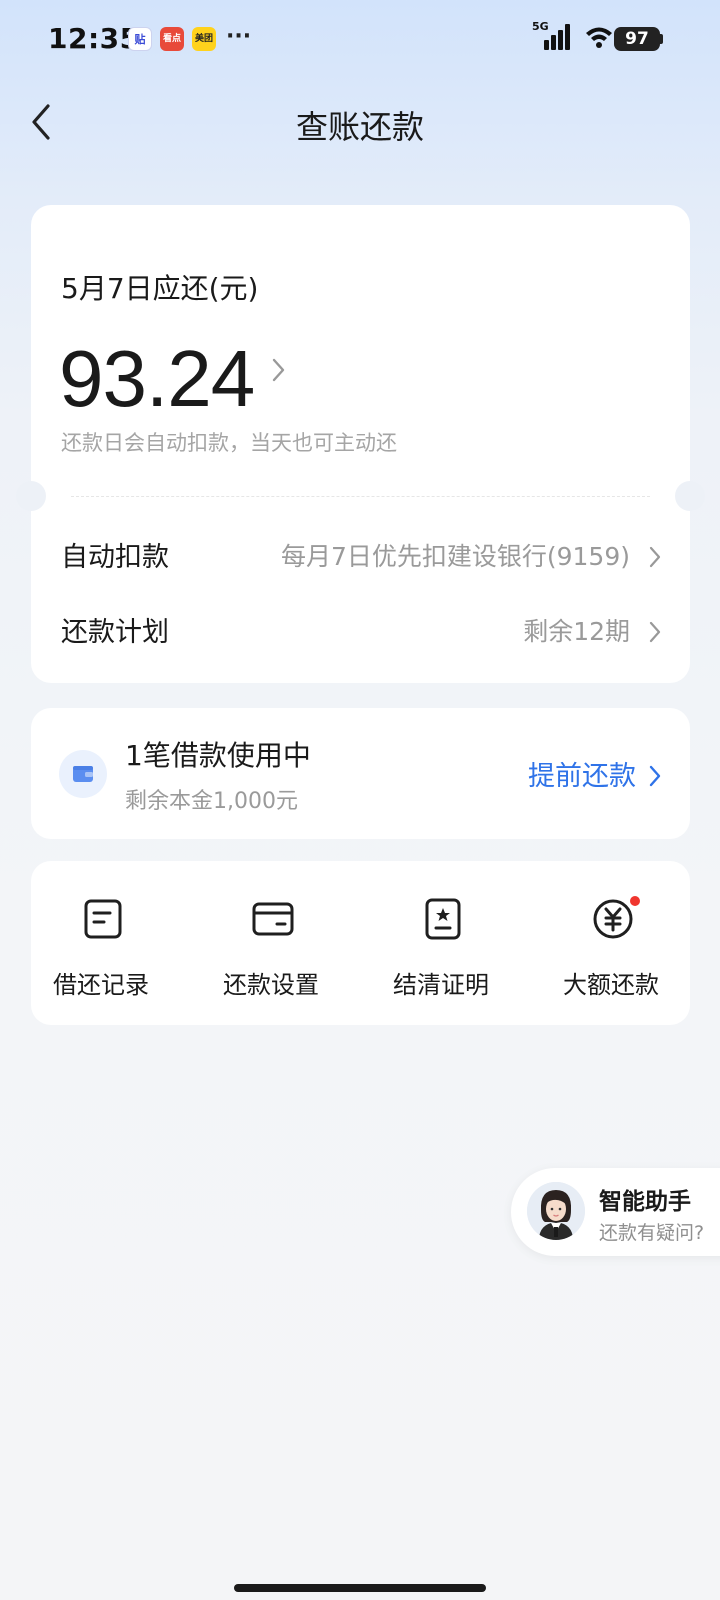 The height and width of the screenshot is (1600, 720). What do you see at coordinates (160, 288) in the screenshot?
I see `due-date-label: 5月7日应还(元)` at bounding box center [160, 288].